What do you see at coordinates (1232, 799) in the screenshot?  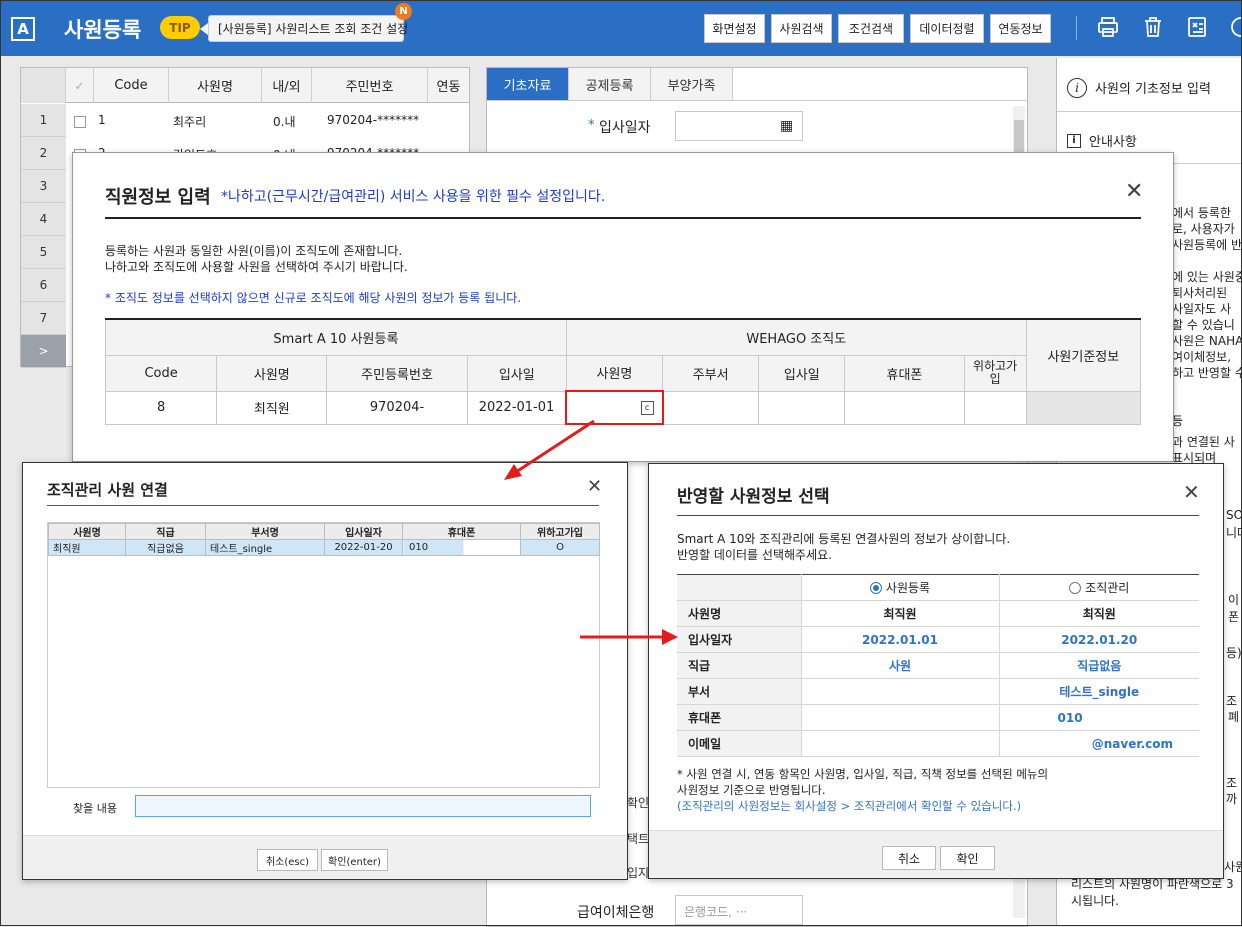 I see `help-text-fragment: 까` at bounding box center [1232, 799].